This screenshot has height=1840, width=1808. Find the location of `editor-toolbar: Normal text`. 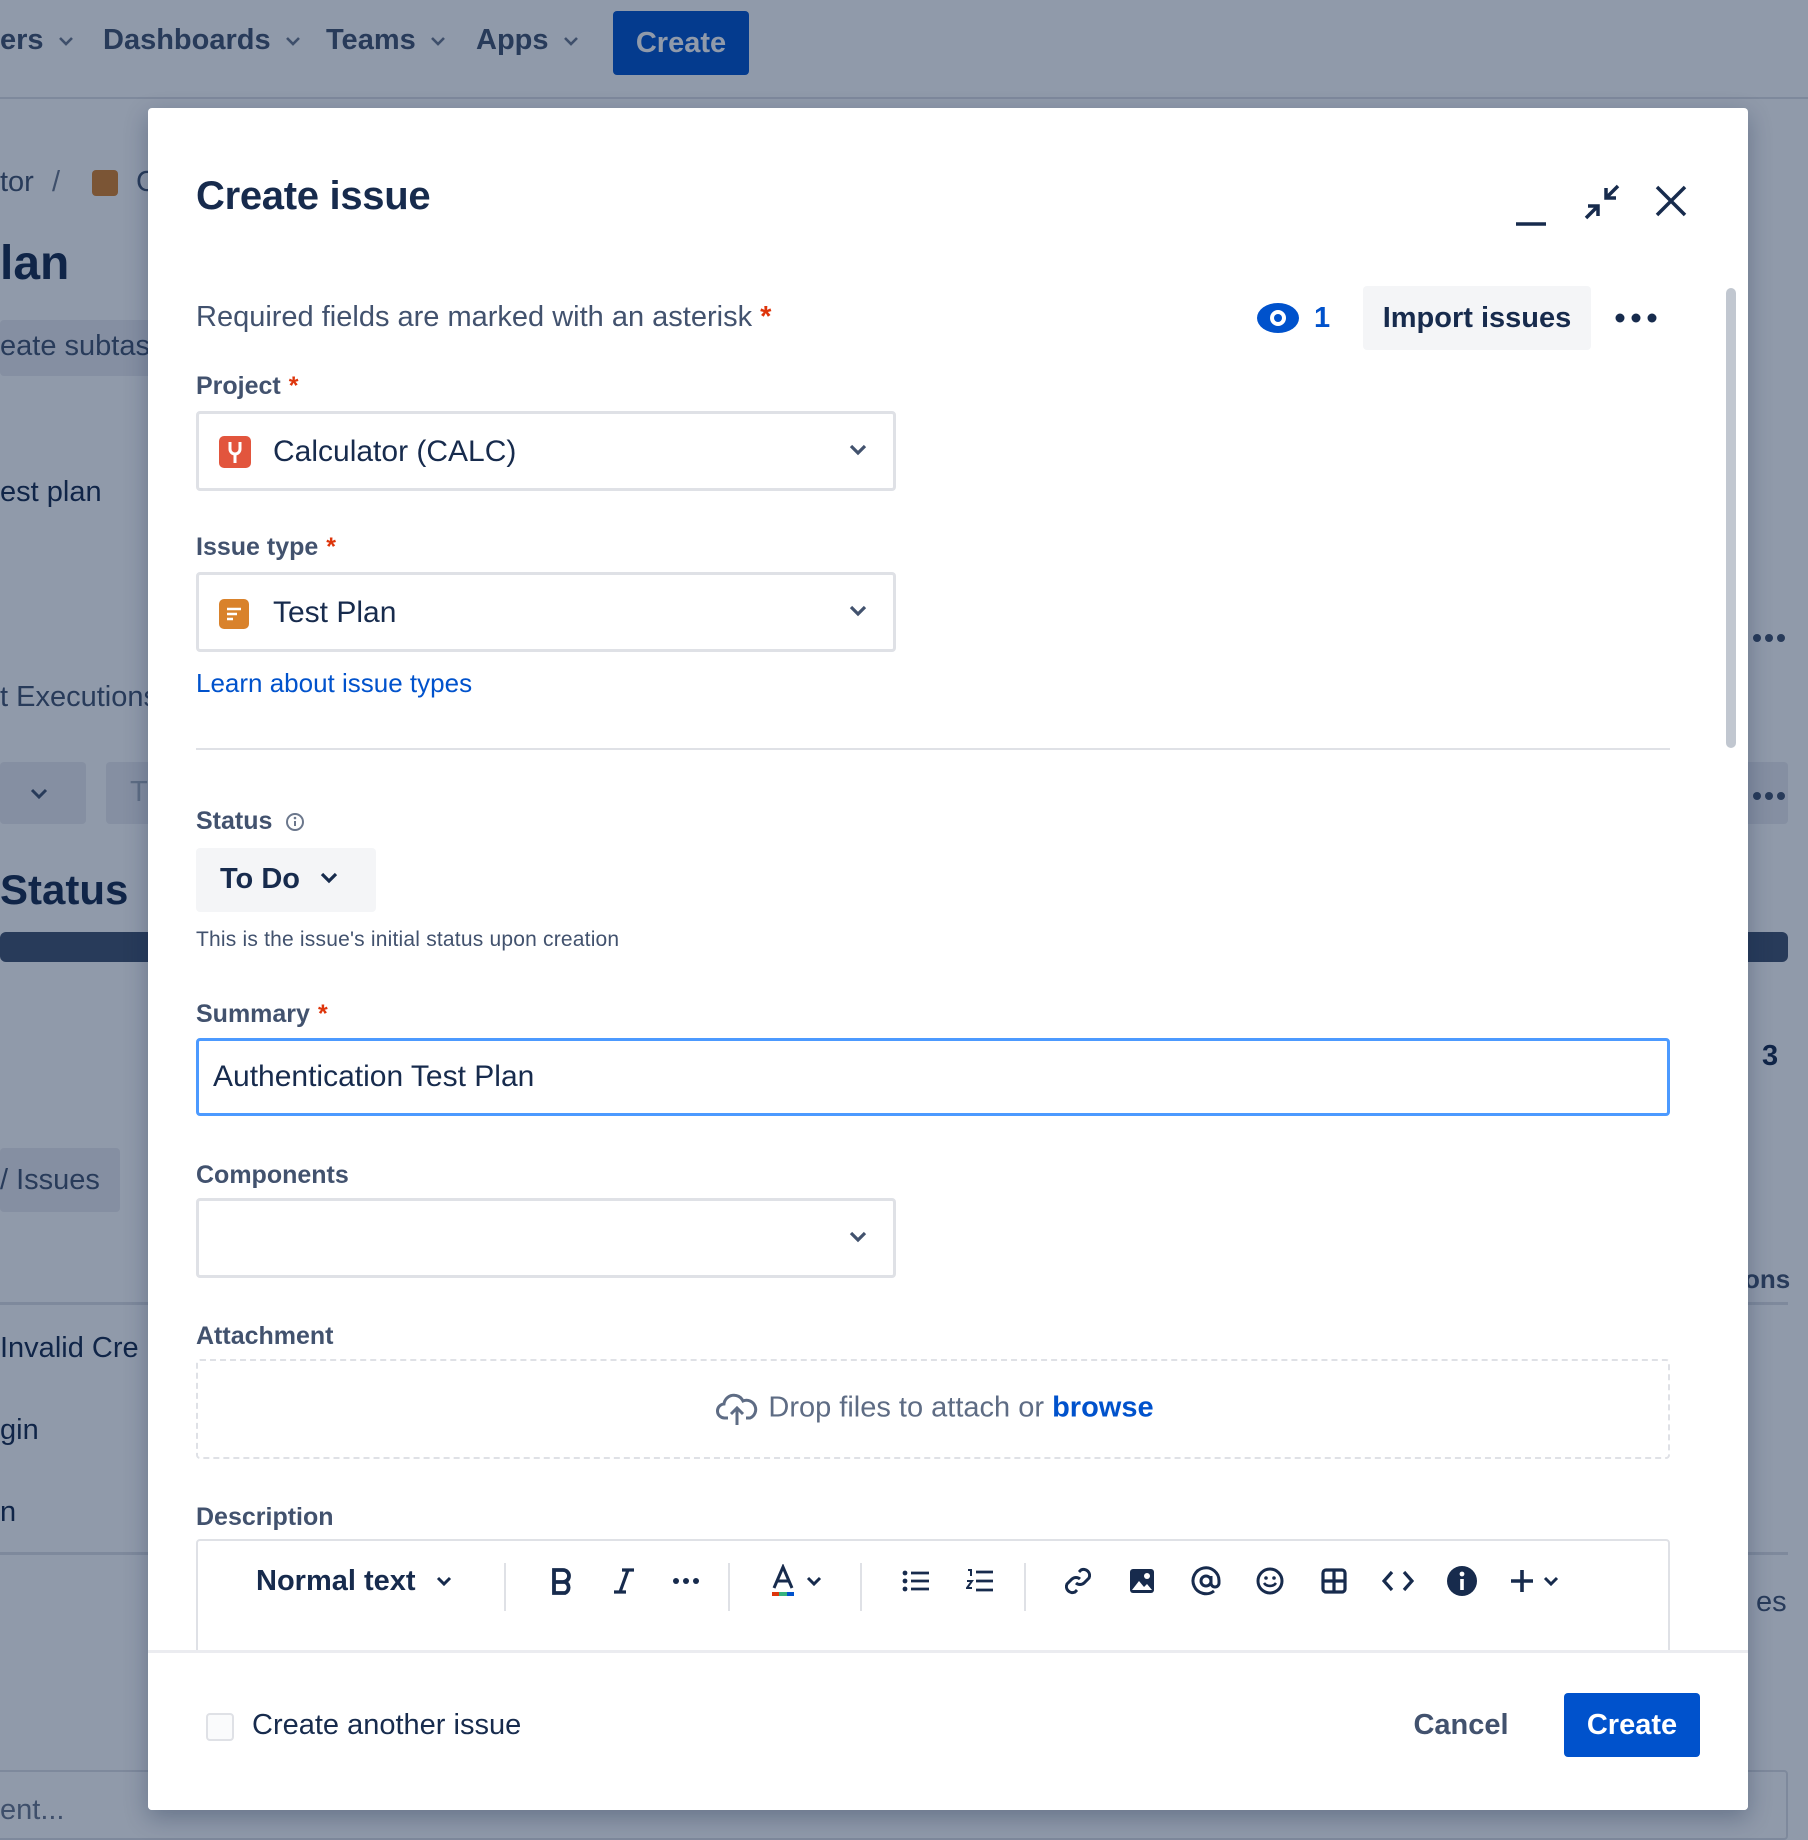

editor-toolbar: Normal text is located at coordinates (933, 1581).